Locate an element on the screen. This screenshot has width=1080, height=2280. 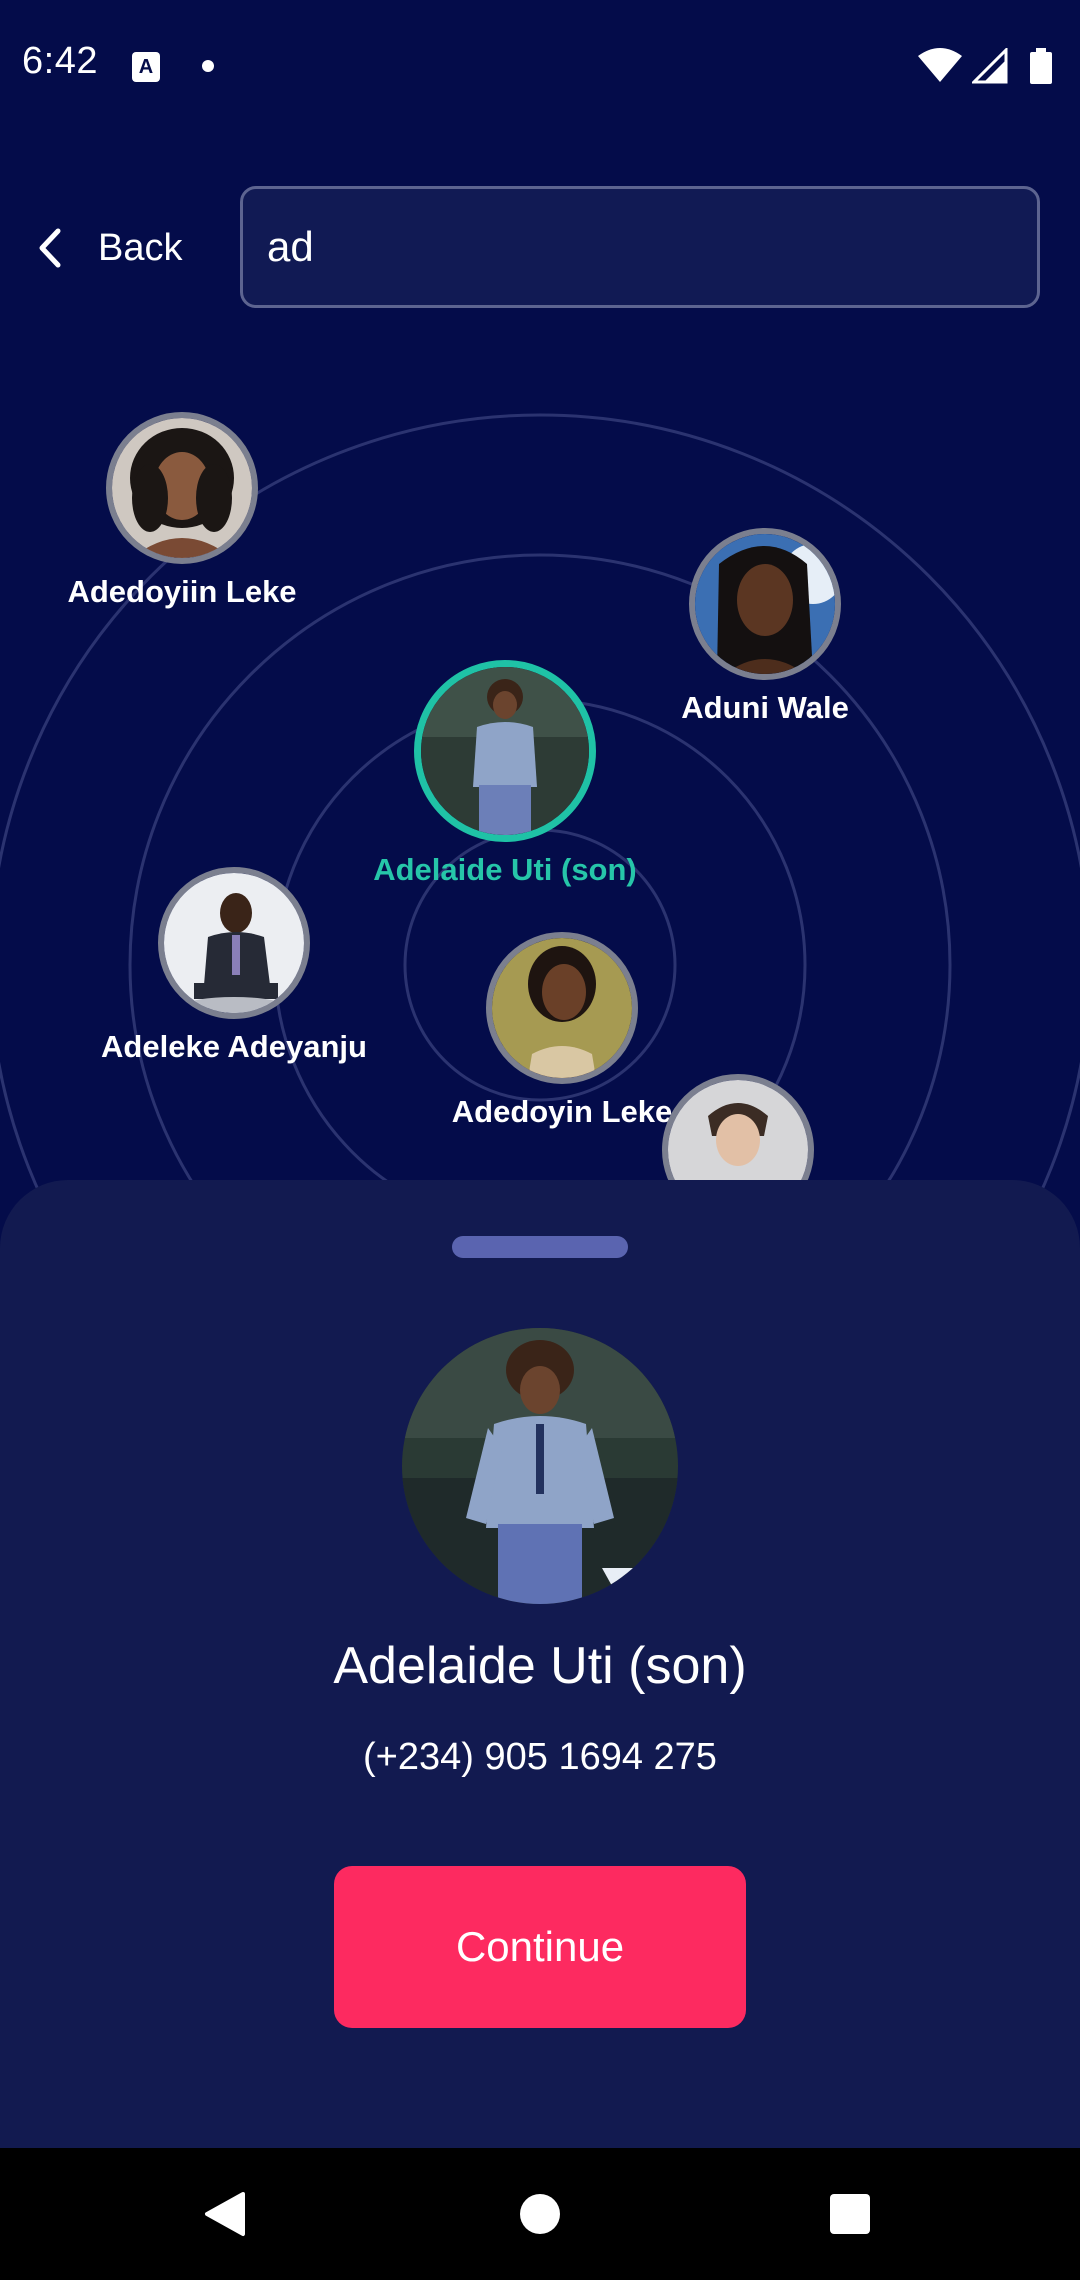
nav-back-button is located at coordinates (225, 2214).